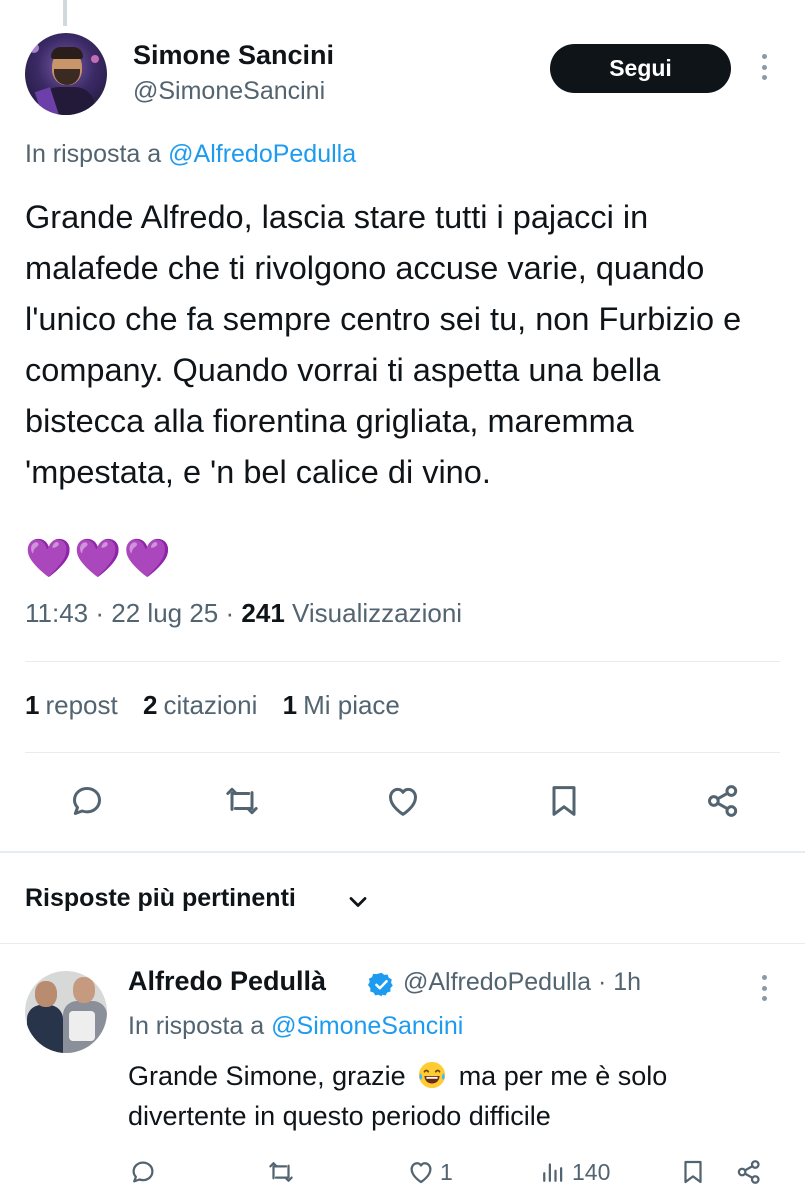  I want to click on reply-reply-button, so click(143, 1172).